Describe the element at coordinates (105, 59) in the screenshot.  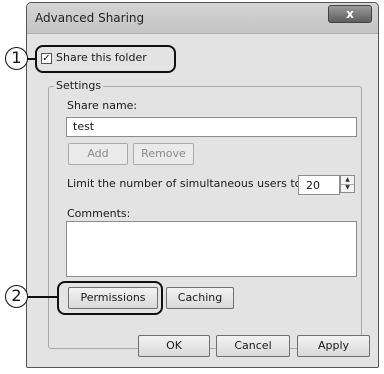
I see `callout-box-share` at that location.